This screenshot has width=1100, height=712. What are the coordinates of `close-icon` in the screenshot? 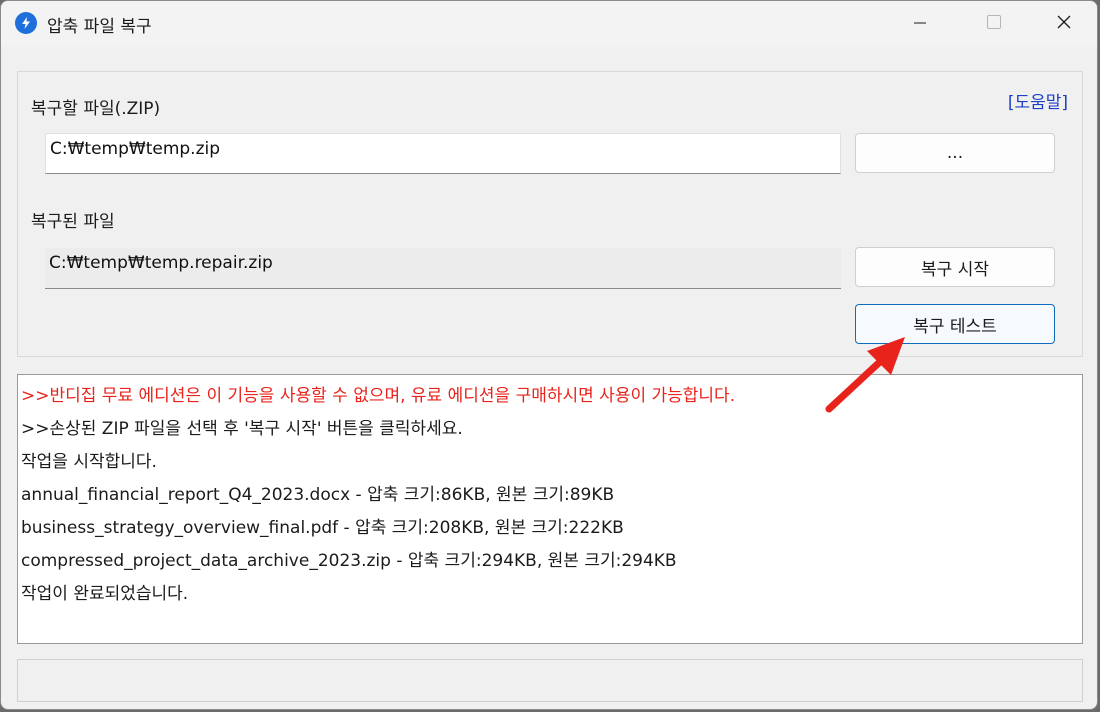 It's located at (1064, 24).